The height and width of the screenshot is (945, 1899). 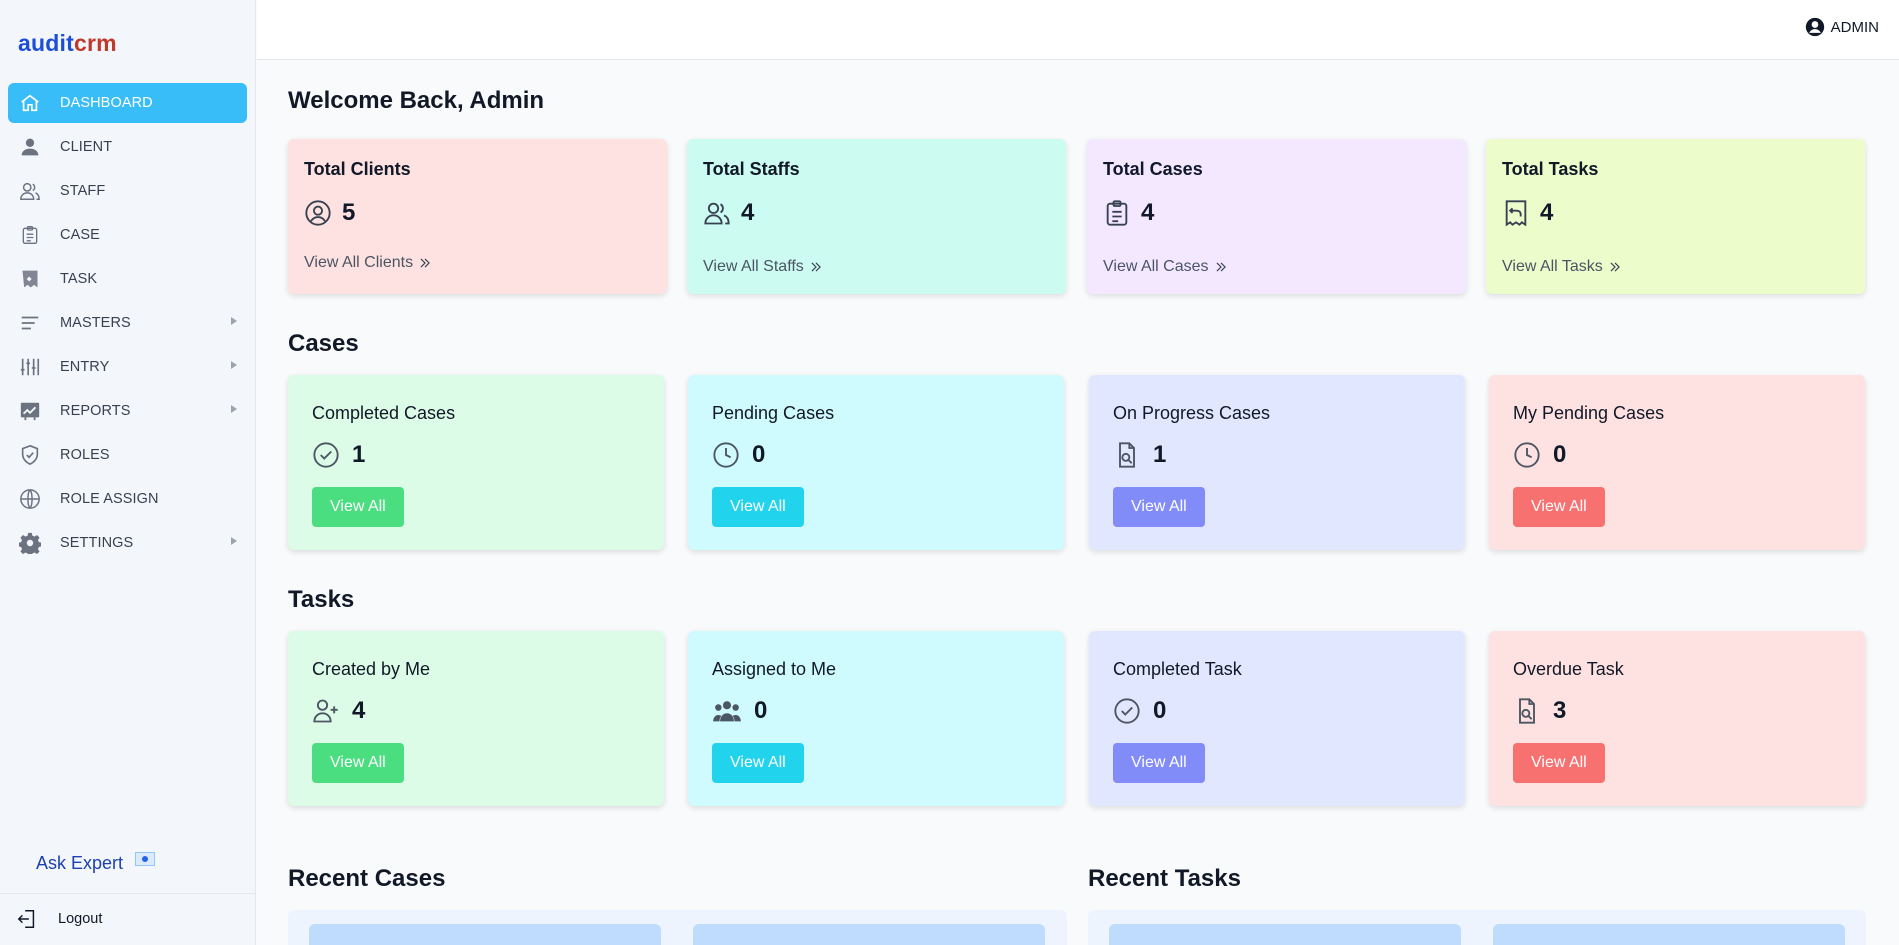 I want to click on sidebar-divider, so click(x=128, y=893).